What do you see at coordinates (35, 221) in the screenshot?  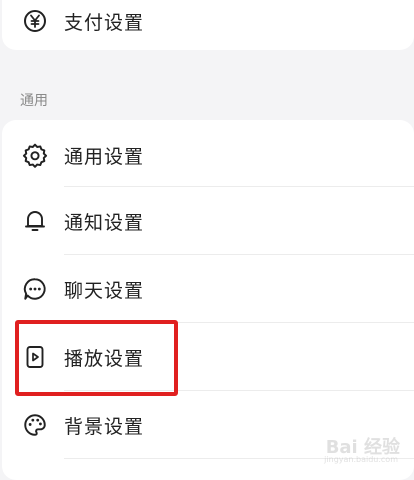 I see `bell-icon` at bounding box center [35, 221].